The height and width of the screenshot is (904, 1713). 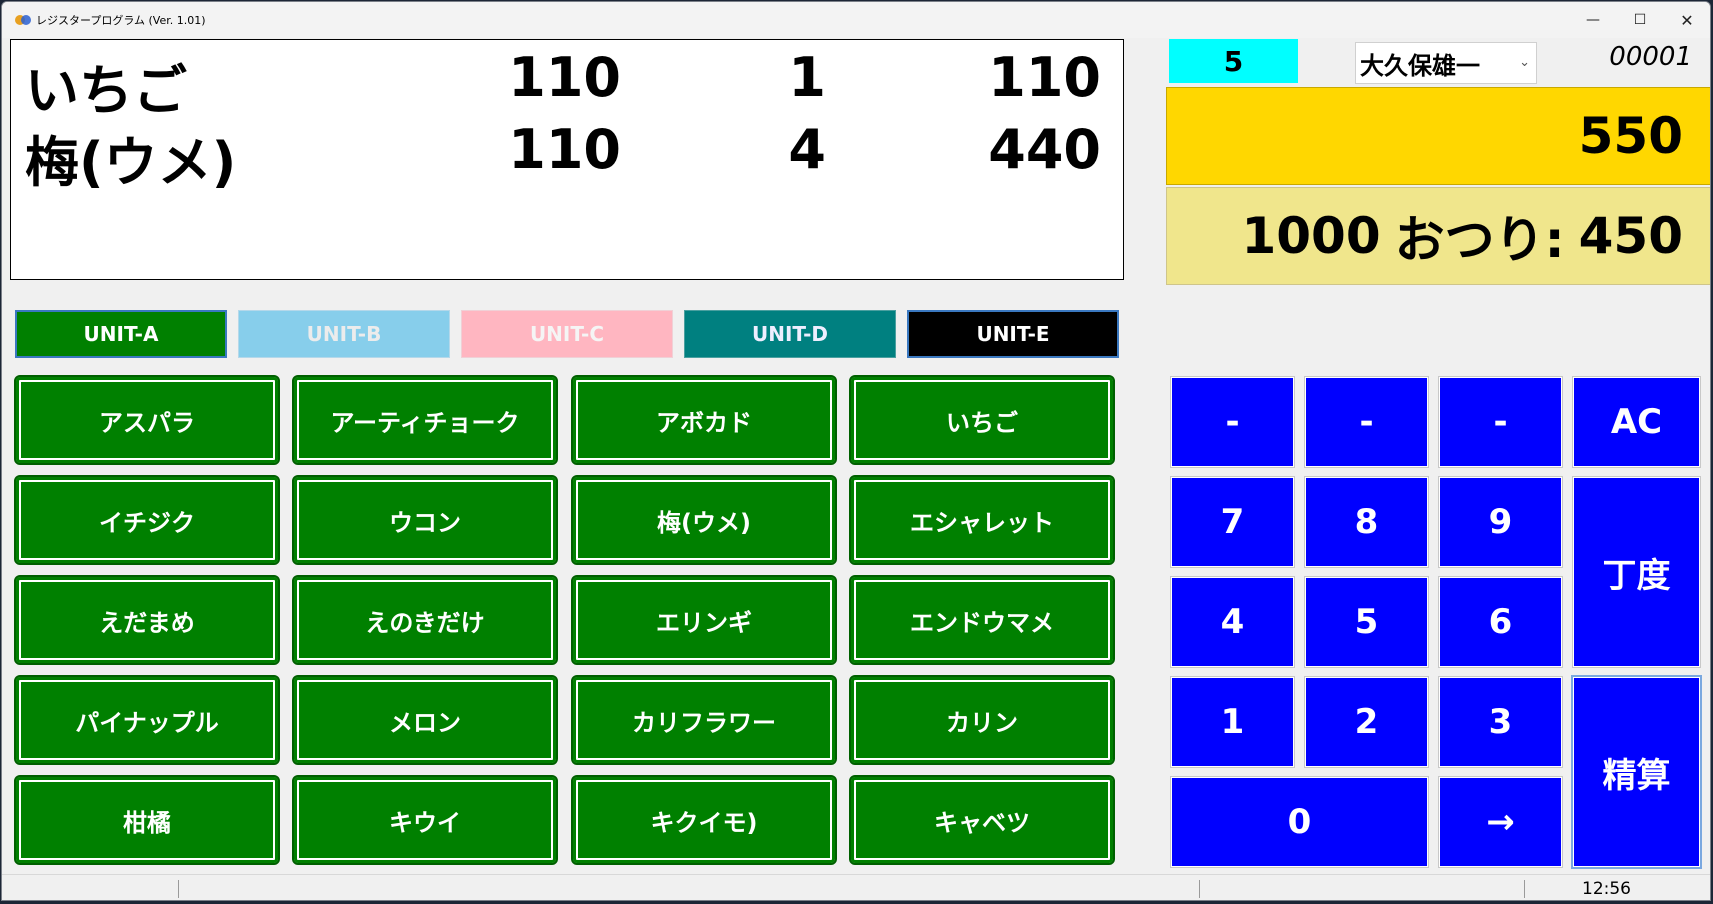 I want to click on close-button: ✕, so click(x=1687, y=20).